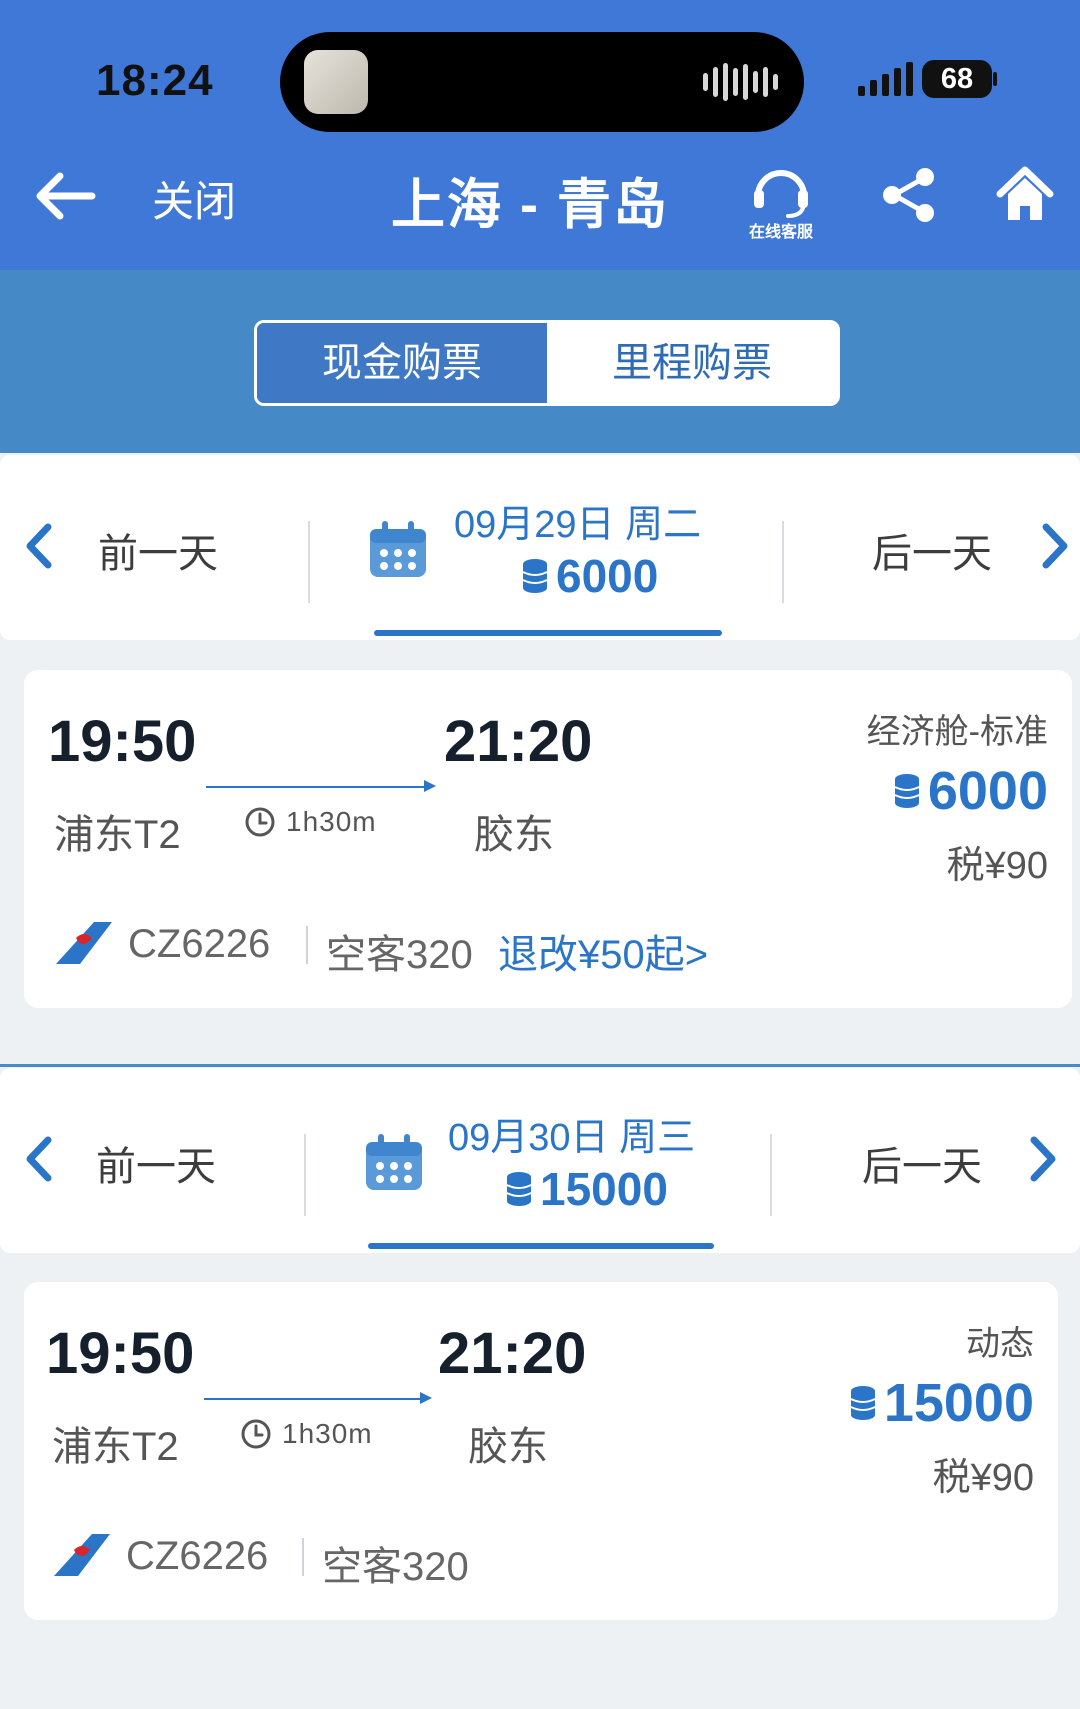  I want to click on share-icon, so click(909, 195).